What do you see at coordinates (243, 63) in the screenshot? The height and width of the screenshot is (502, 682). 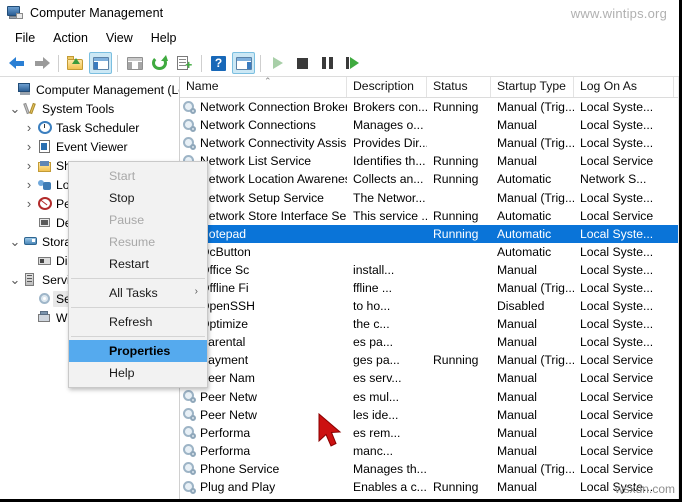 I see `show-hide-action-pane-button` at bounding box center [243, 63].